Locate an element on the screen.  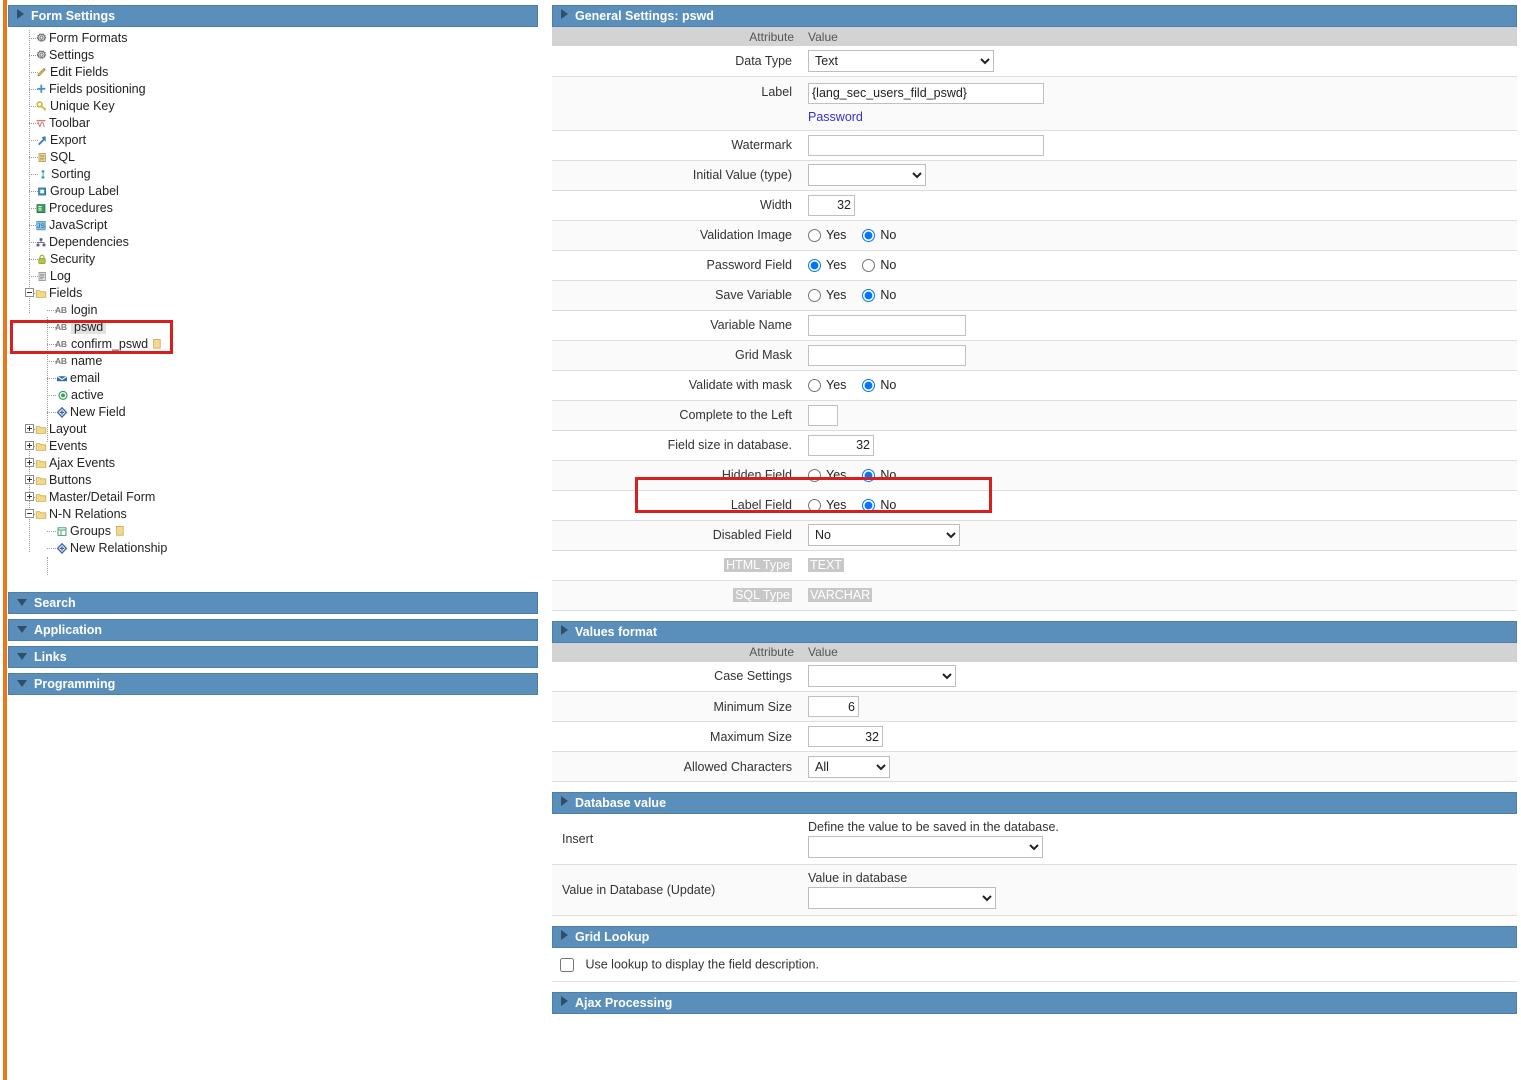
sidebar-item-fields-positioning: Fields positioning is located at coordinates (273, 89).